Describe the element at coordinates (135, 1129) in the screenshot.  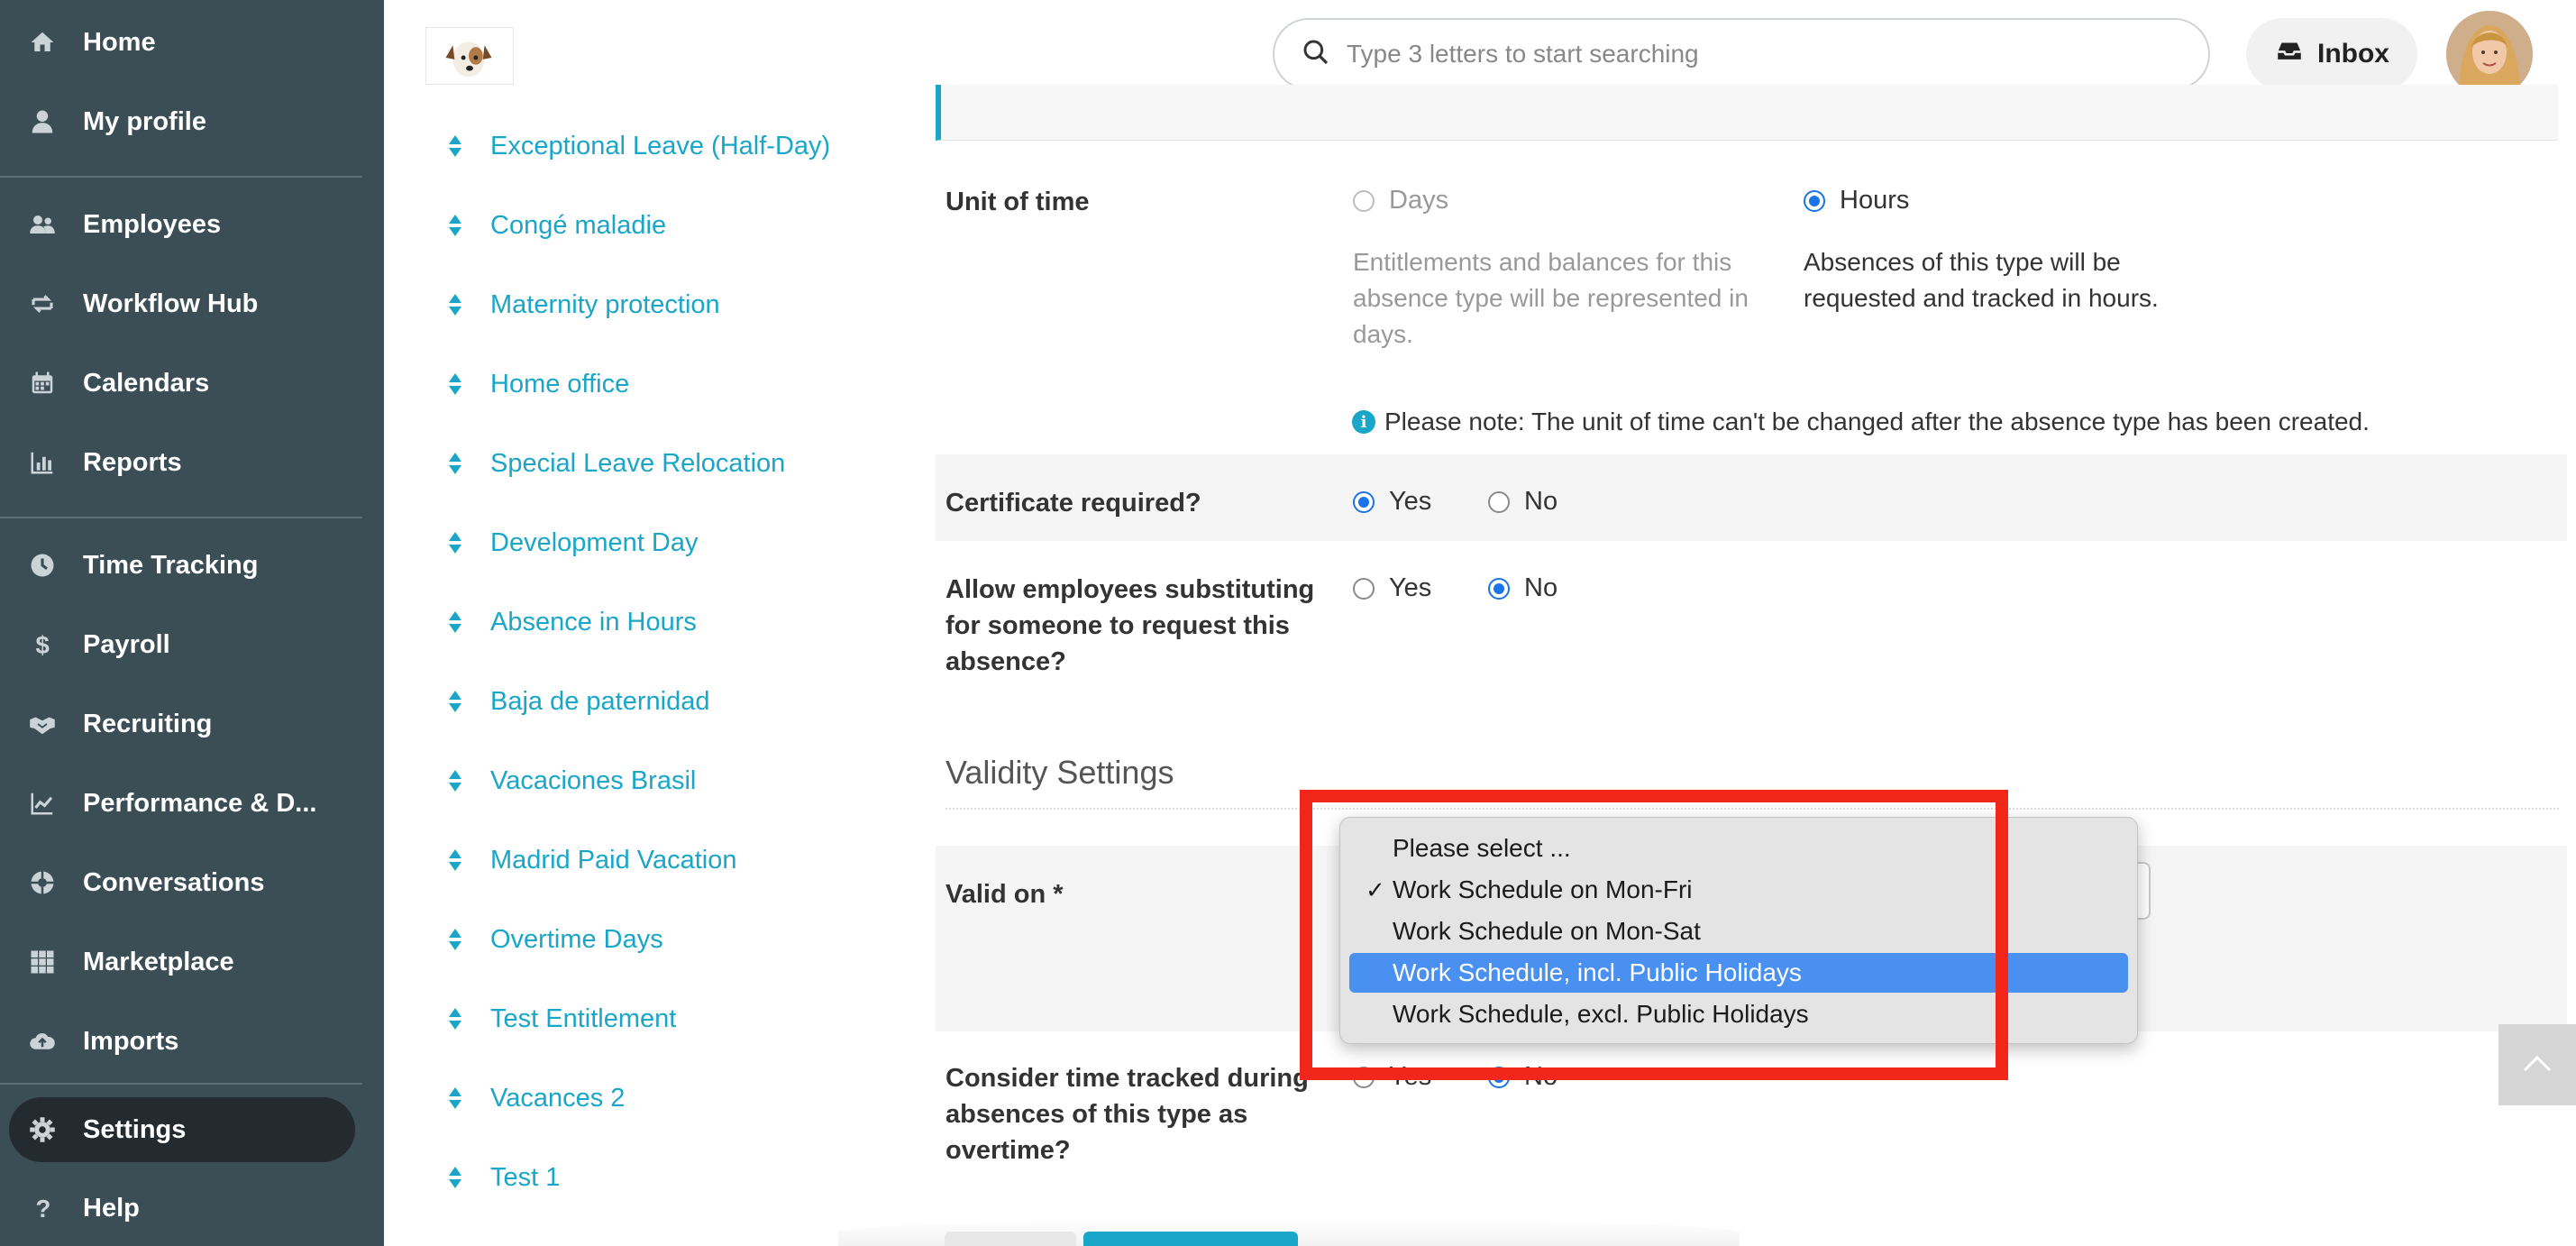
I see `sidebar-item-label: Settings` at that location.